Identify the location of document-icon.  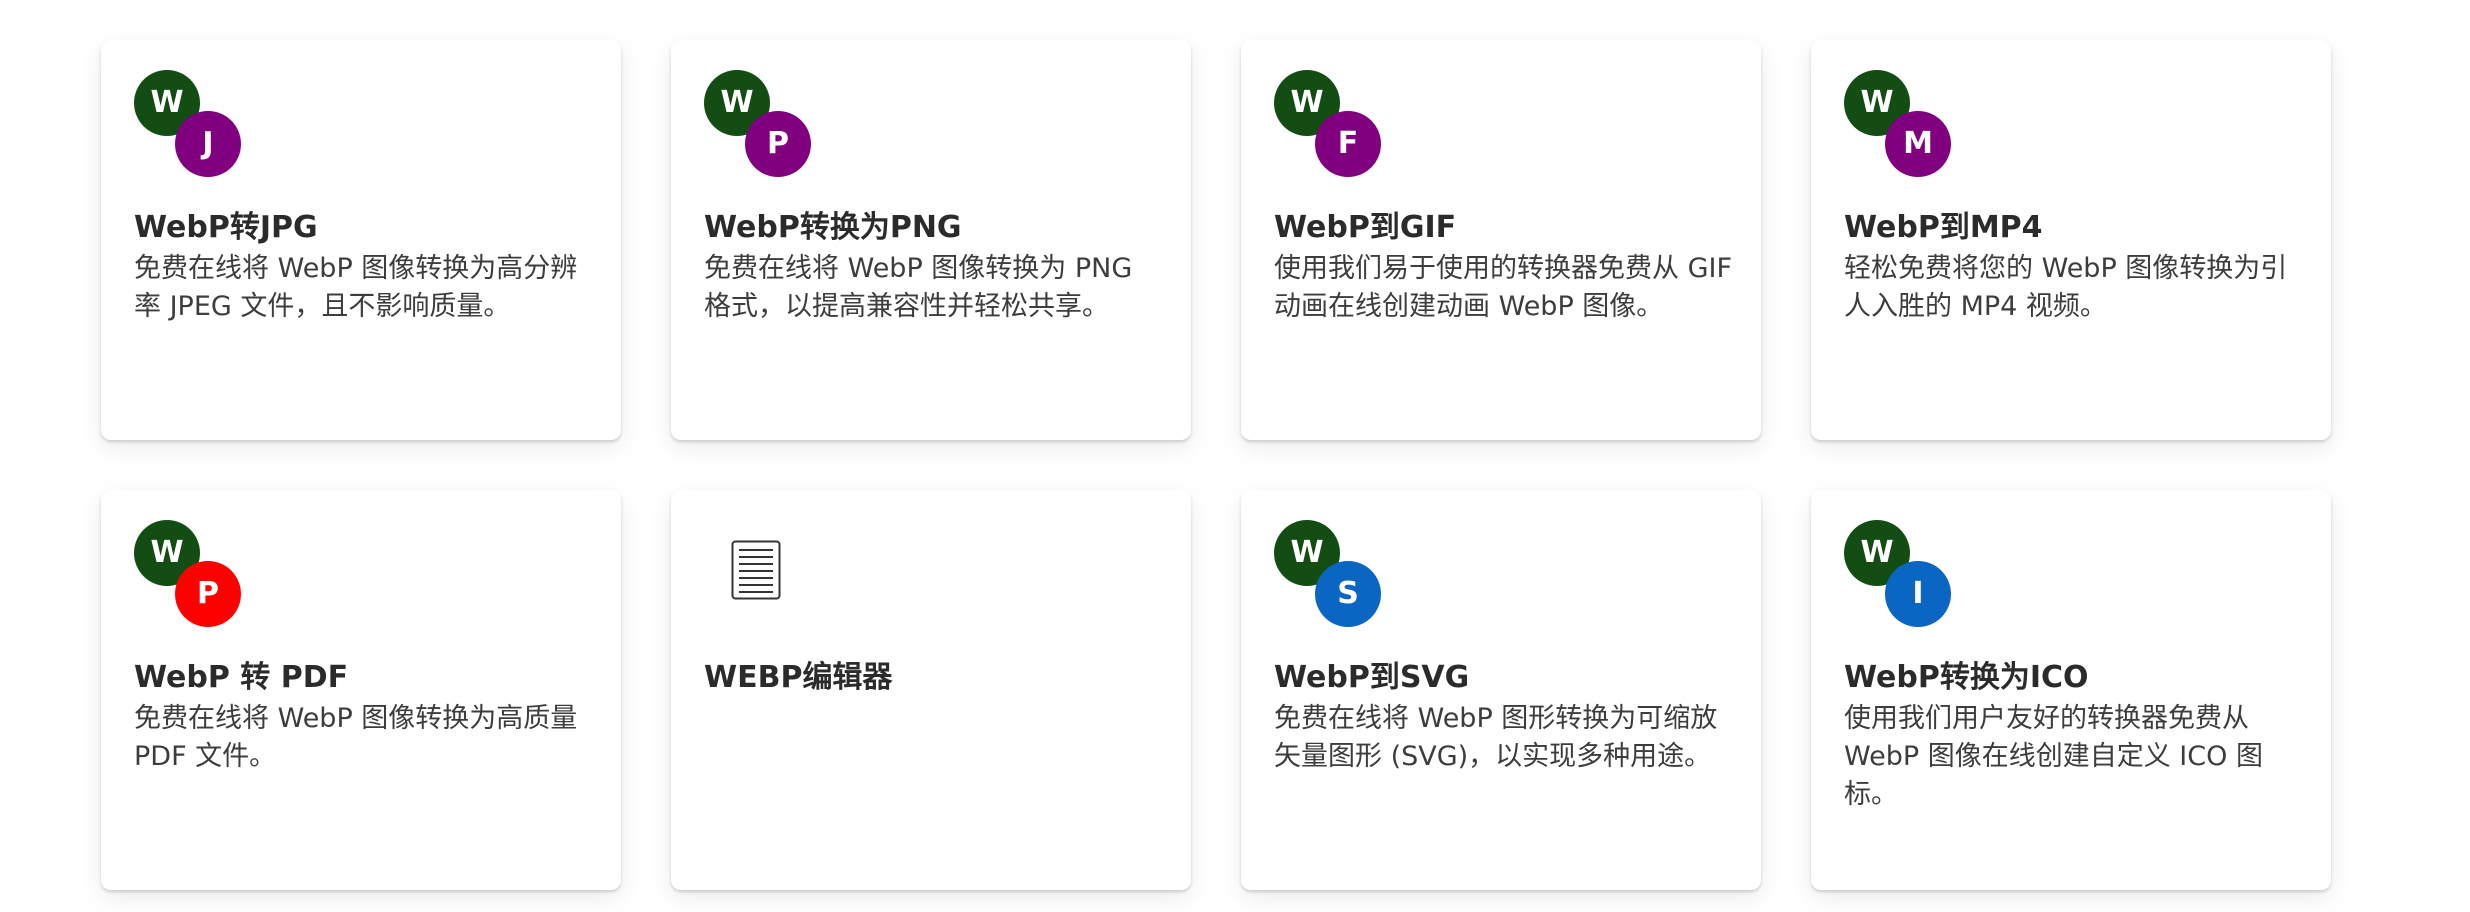
(756, 570).